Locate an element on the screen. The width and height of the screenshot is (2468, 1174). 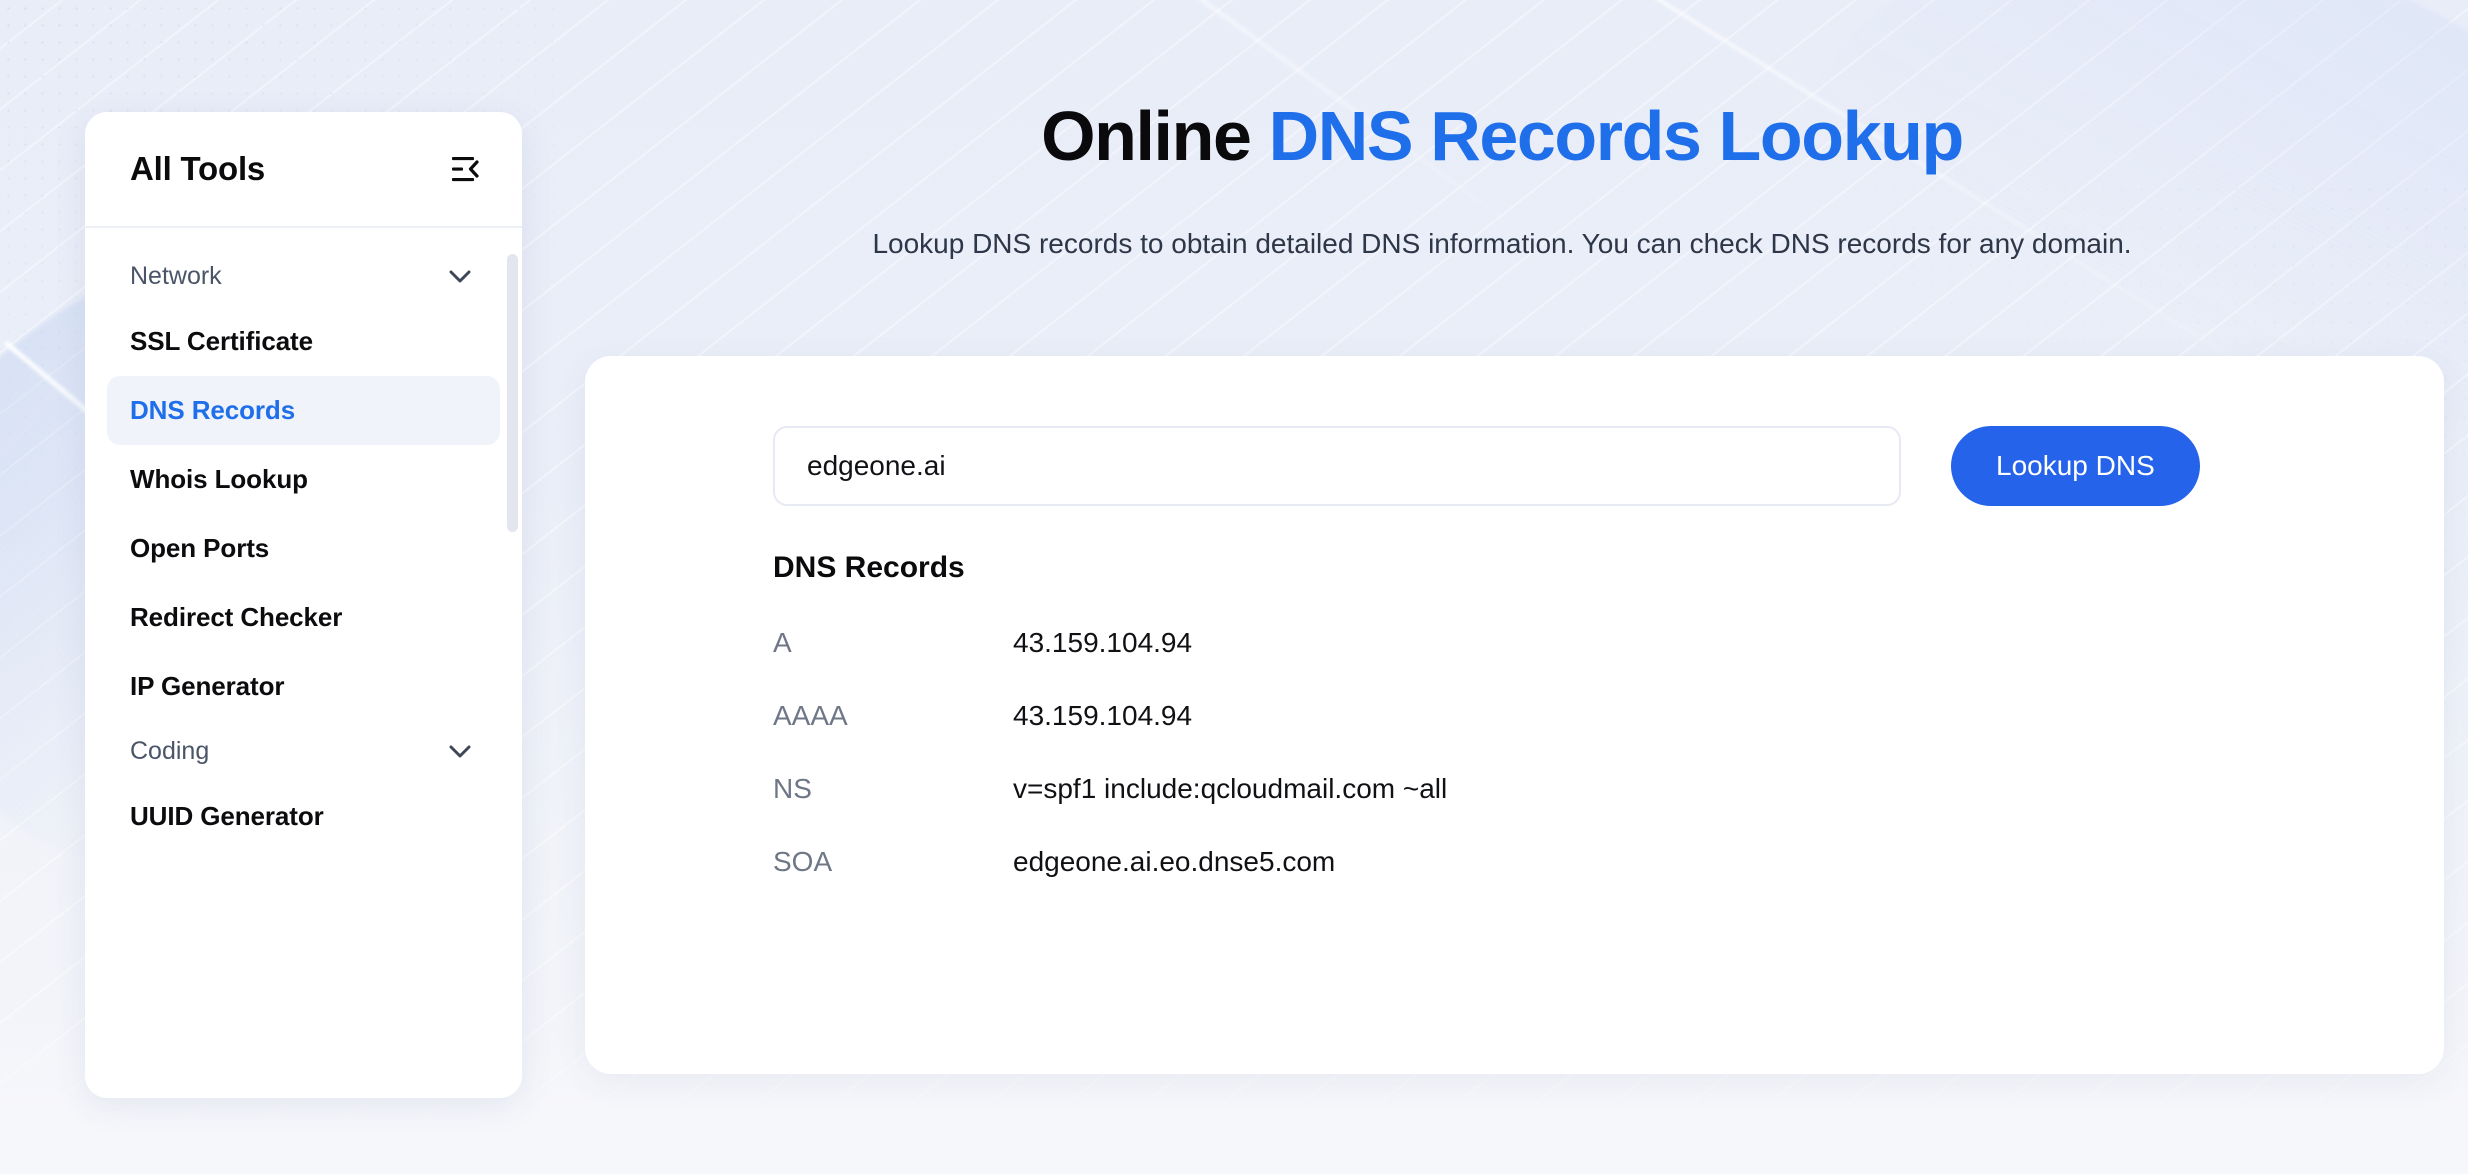
table-row: SOA edgeone.ai.eo.dnse5.com is located at coordinates (1578, 862).